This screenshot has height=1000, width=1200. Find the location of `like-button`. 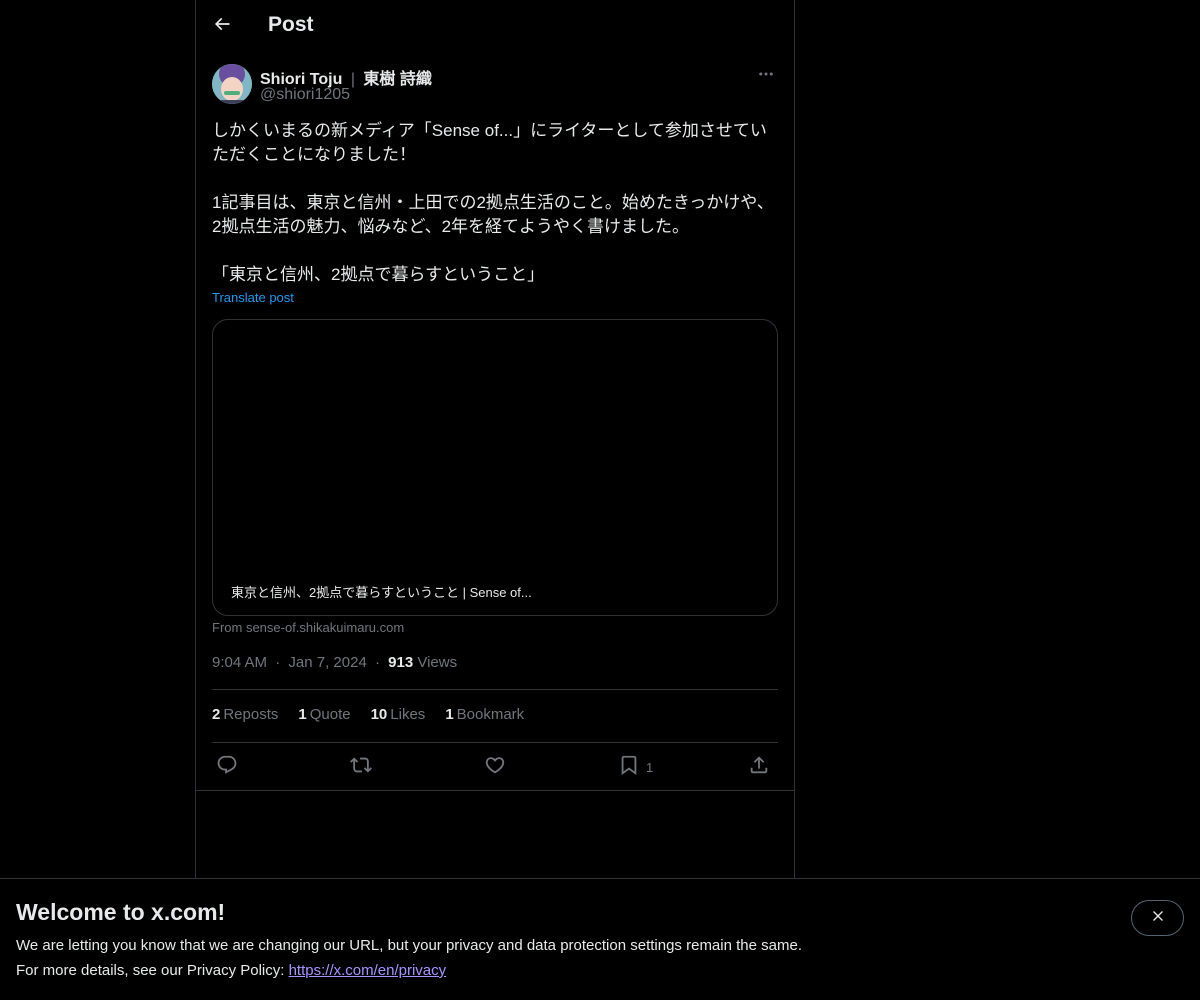

like-button is located at coordinates (495, 767).